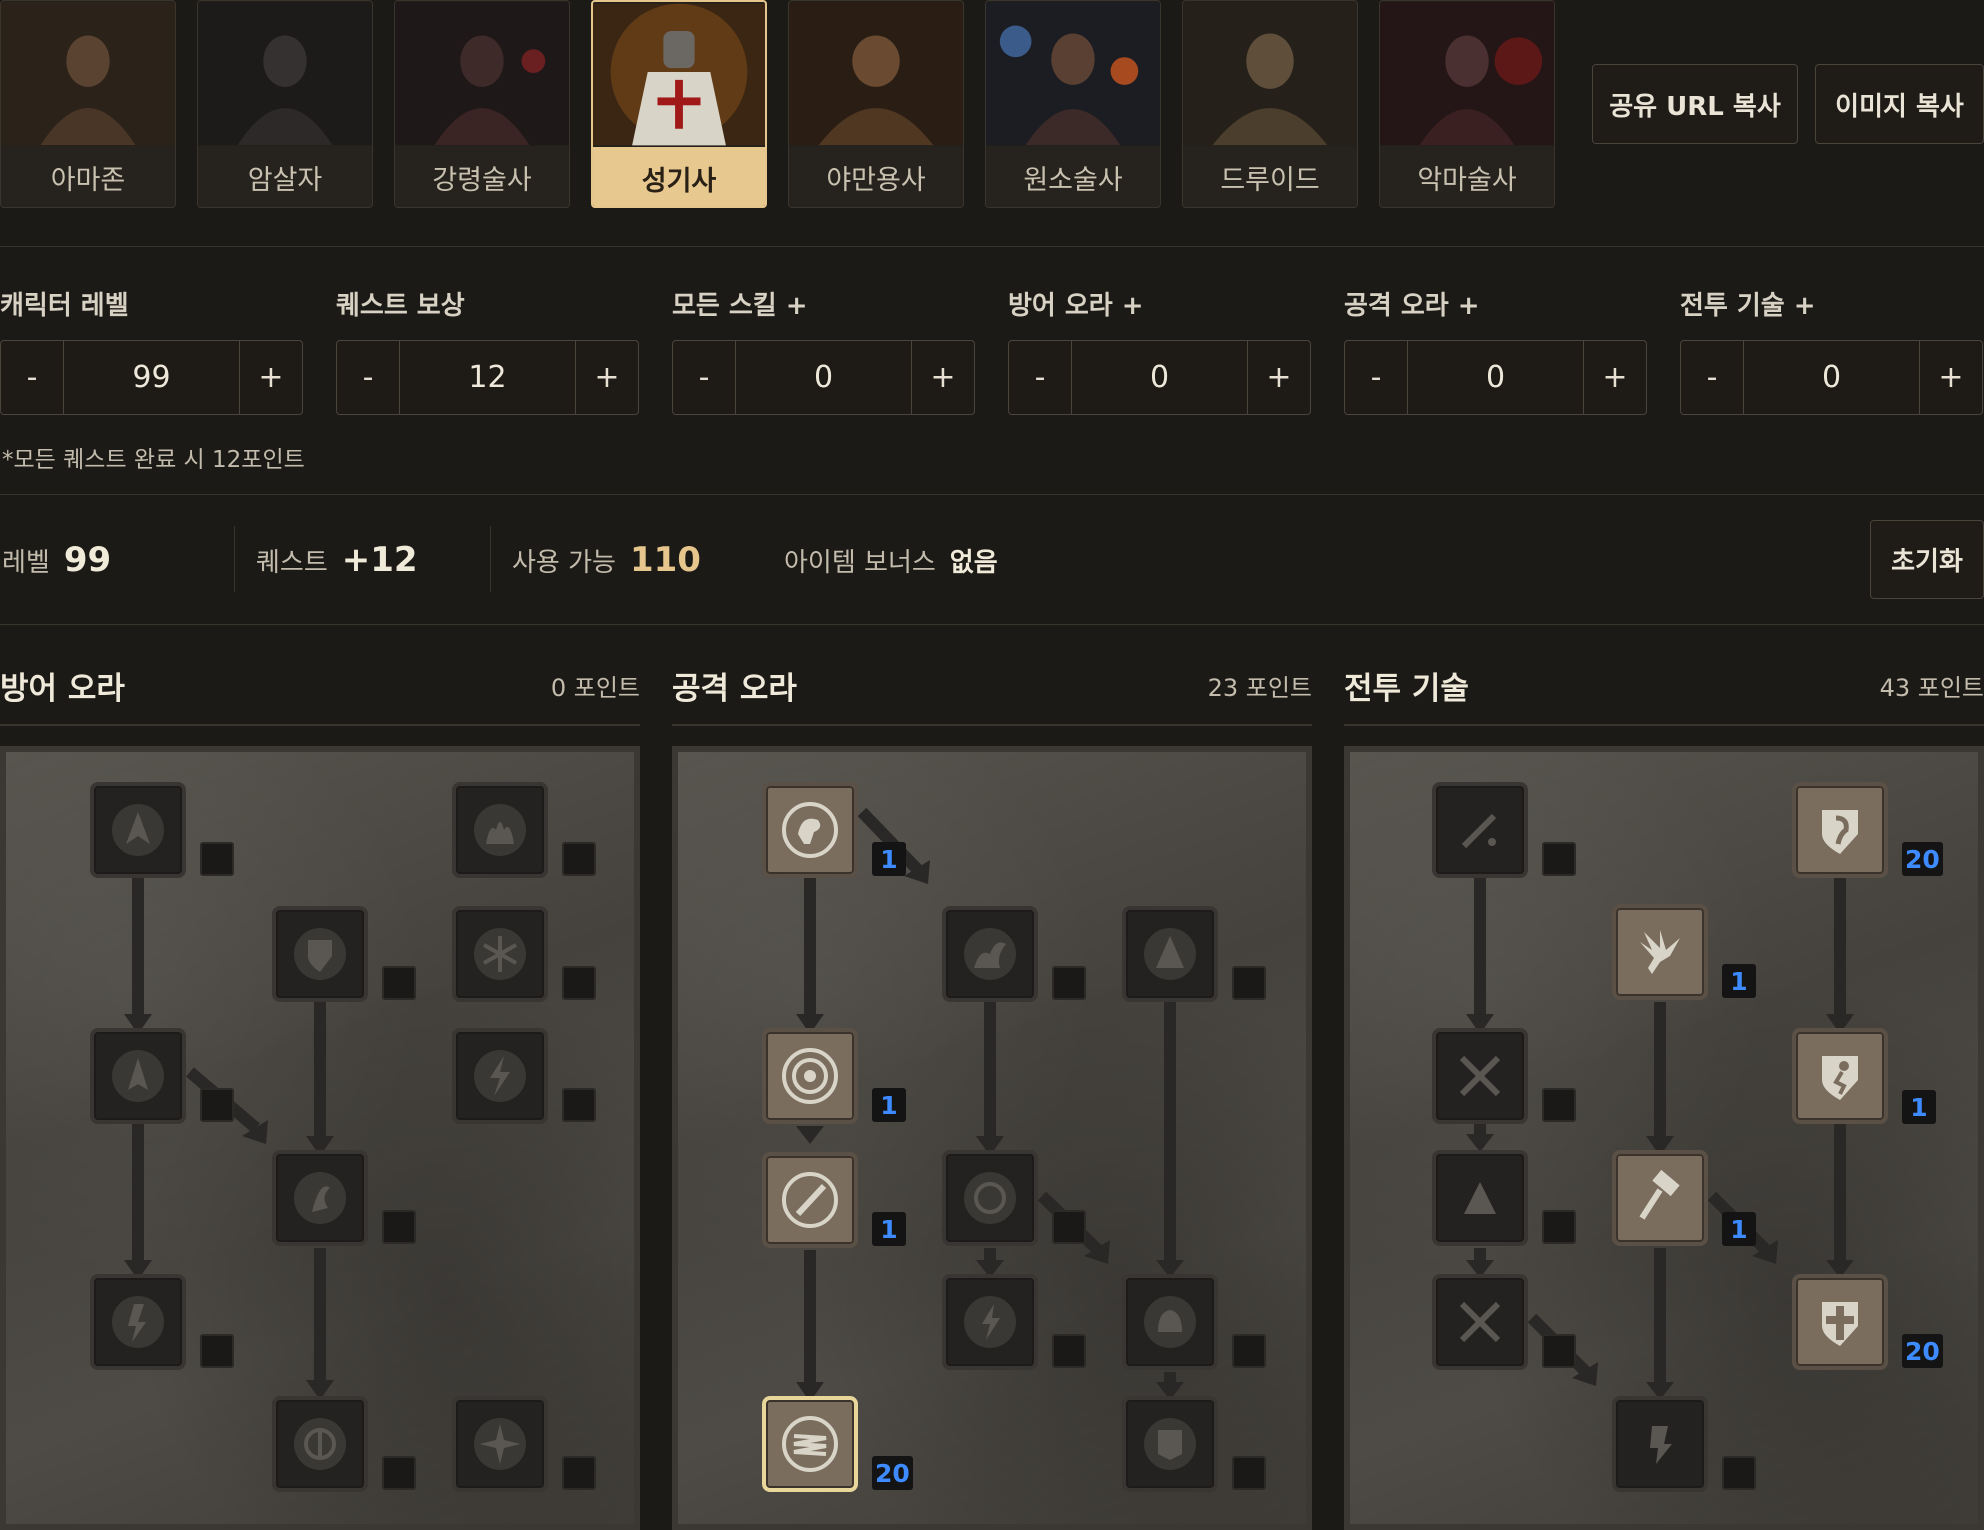  What do you see at coordinates (1170, 1322) in the screenshot?
I see `skill-sanctuary` at bounding box center [1170, 1322].